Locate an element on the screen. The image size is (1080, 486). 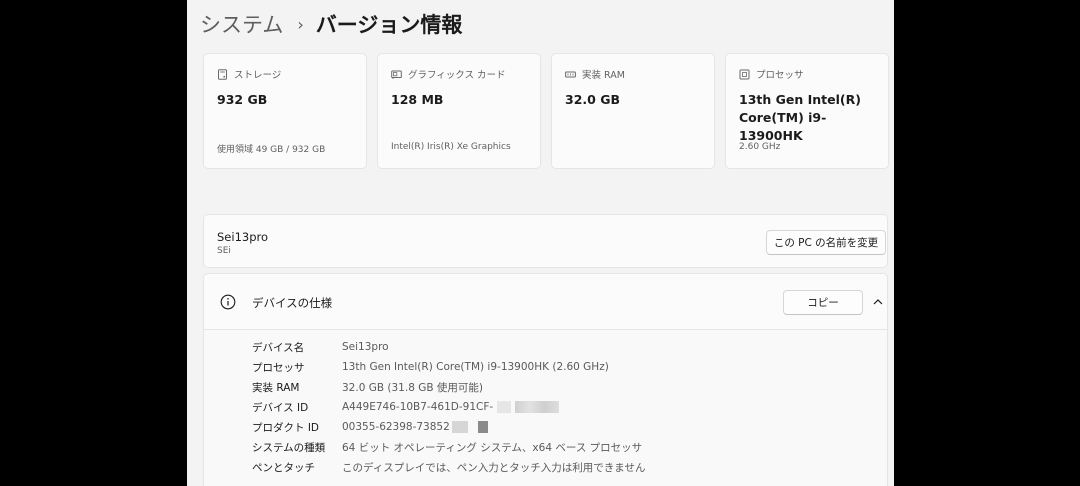
rename-pc-button: この PC の名前を変更 is located at coordinates (826, 242).